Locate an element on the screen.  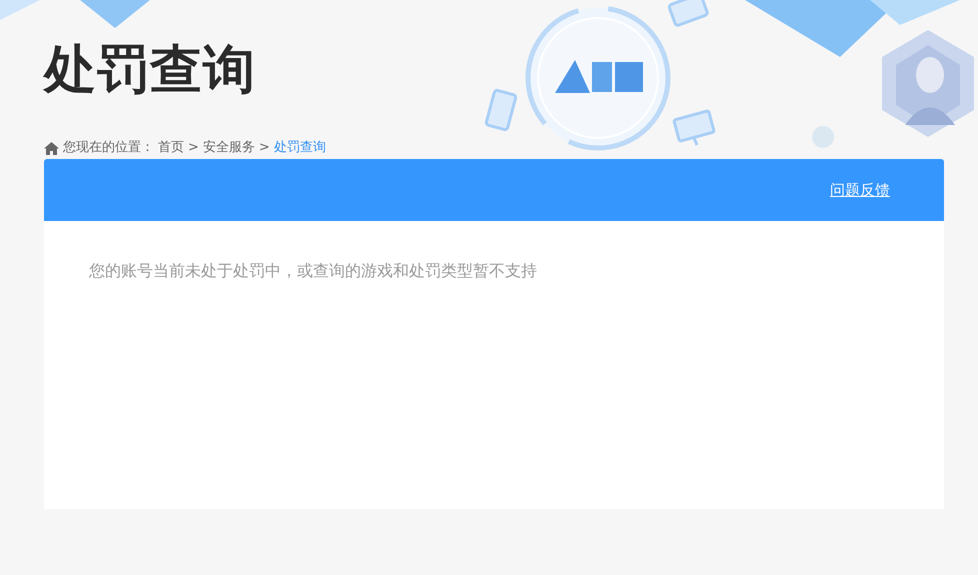
breadcrumb-link: 首页 is located at coordinates (171, 148).